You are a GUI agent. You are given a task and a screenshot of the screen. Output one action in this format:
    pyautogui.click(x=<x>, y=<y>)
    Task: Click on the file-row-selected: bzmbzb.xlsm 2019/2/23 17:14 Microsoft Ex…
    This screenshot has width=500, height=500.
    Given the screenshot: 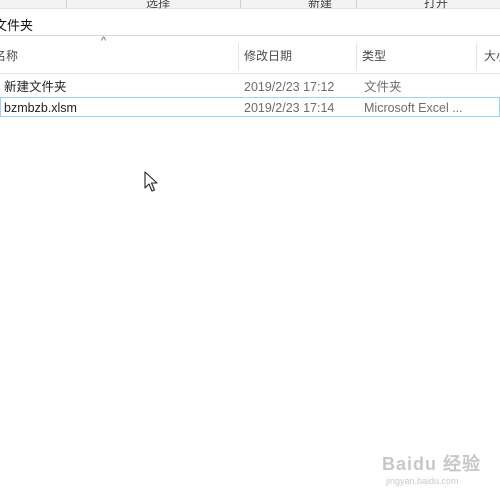 What is the action you would take?
    pyautogui.click(x=250, y=107)
    